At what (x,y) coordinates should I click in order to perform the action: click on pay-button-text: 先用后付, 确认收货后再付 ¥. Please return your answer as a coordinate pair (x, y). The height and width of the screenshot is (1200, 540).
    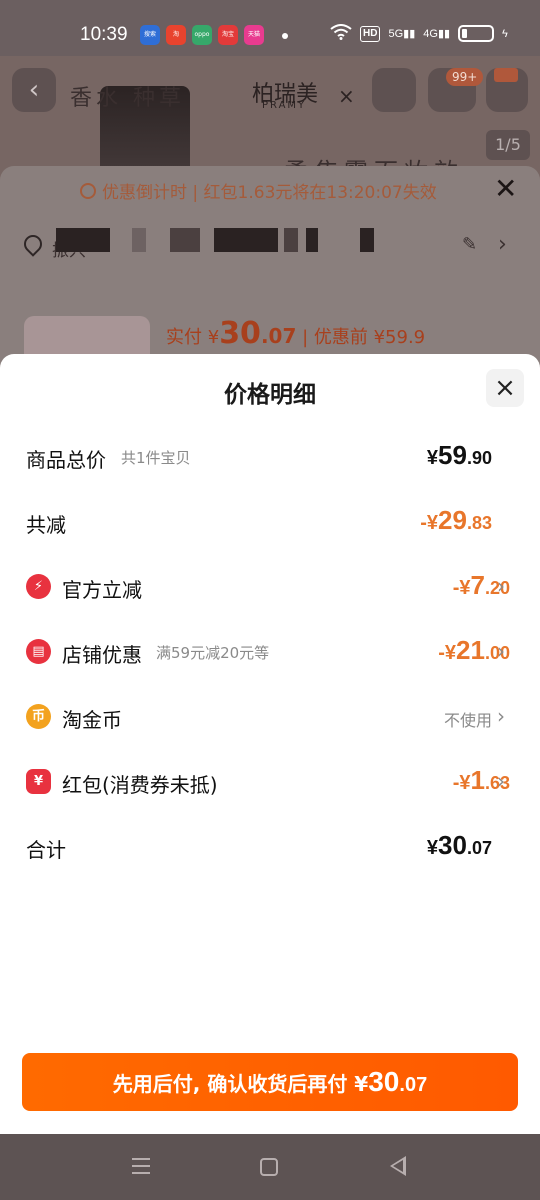
    Looking at the image, I should click on (240, 1084).